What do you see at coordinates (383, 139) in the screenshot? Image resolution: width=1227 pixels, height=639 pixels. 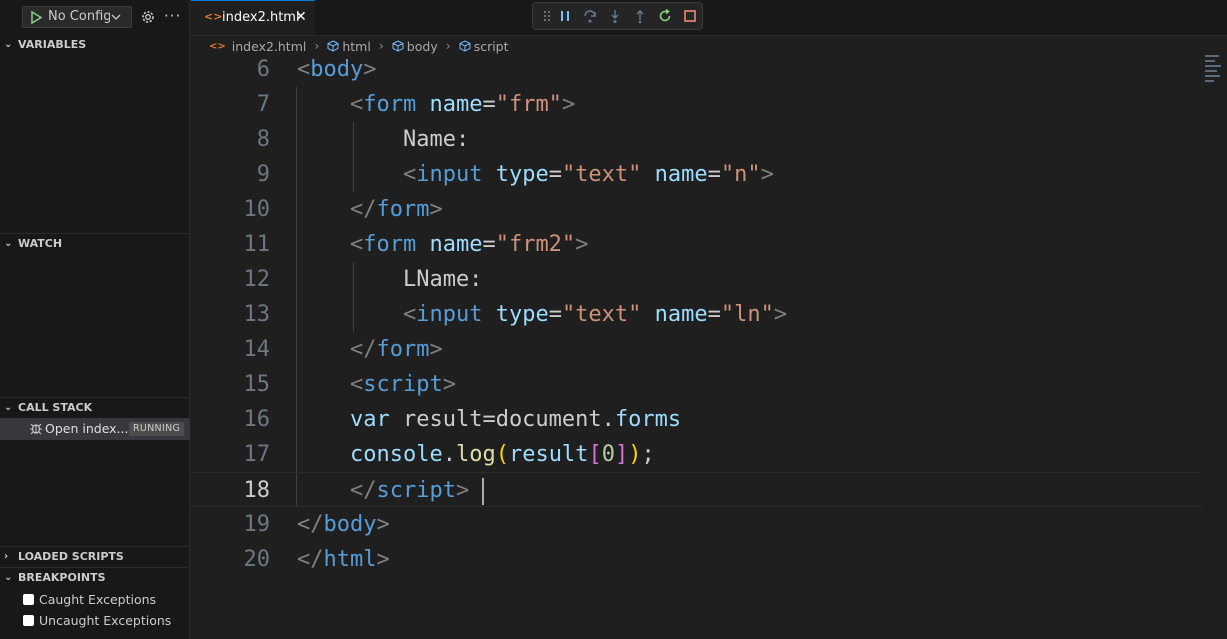 I see `code-text: Name:` at bounding box center [383, 139].